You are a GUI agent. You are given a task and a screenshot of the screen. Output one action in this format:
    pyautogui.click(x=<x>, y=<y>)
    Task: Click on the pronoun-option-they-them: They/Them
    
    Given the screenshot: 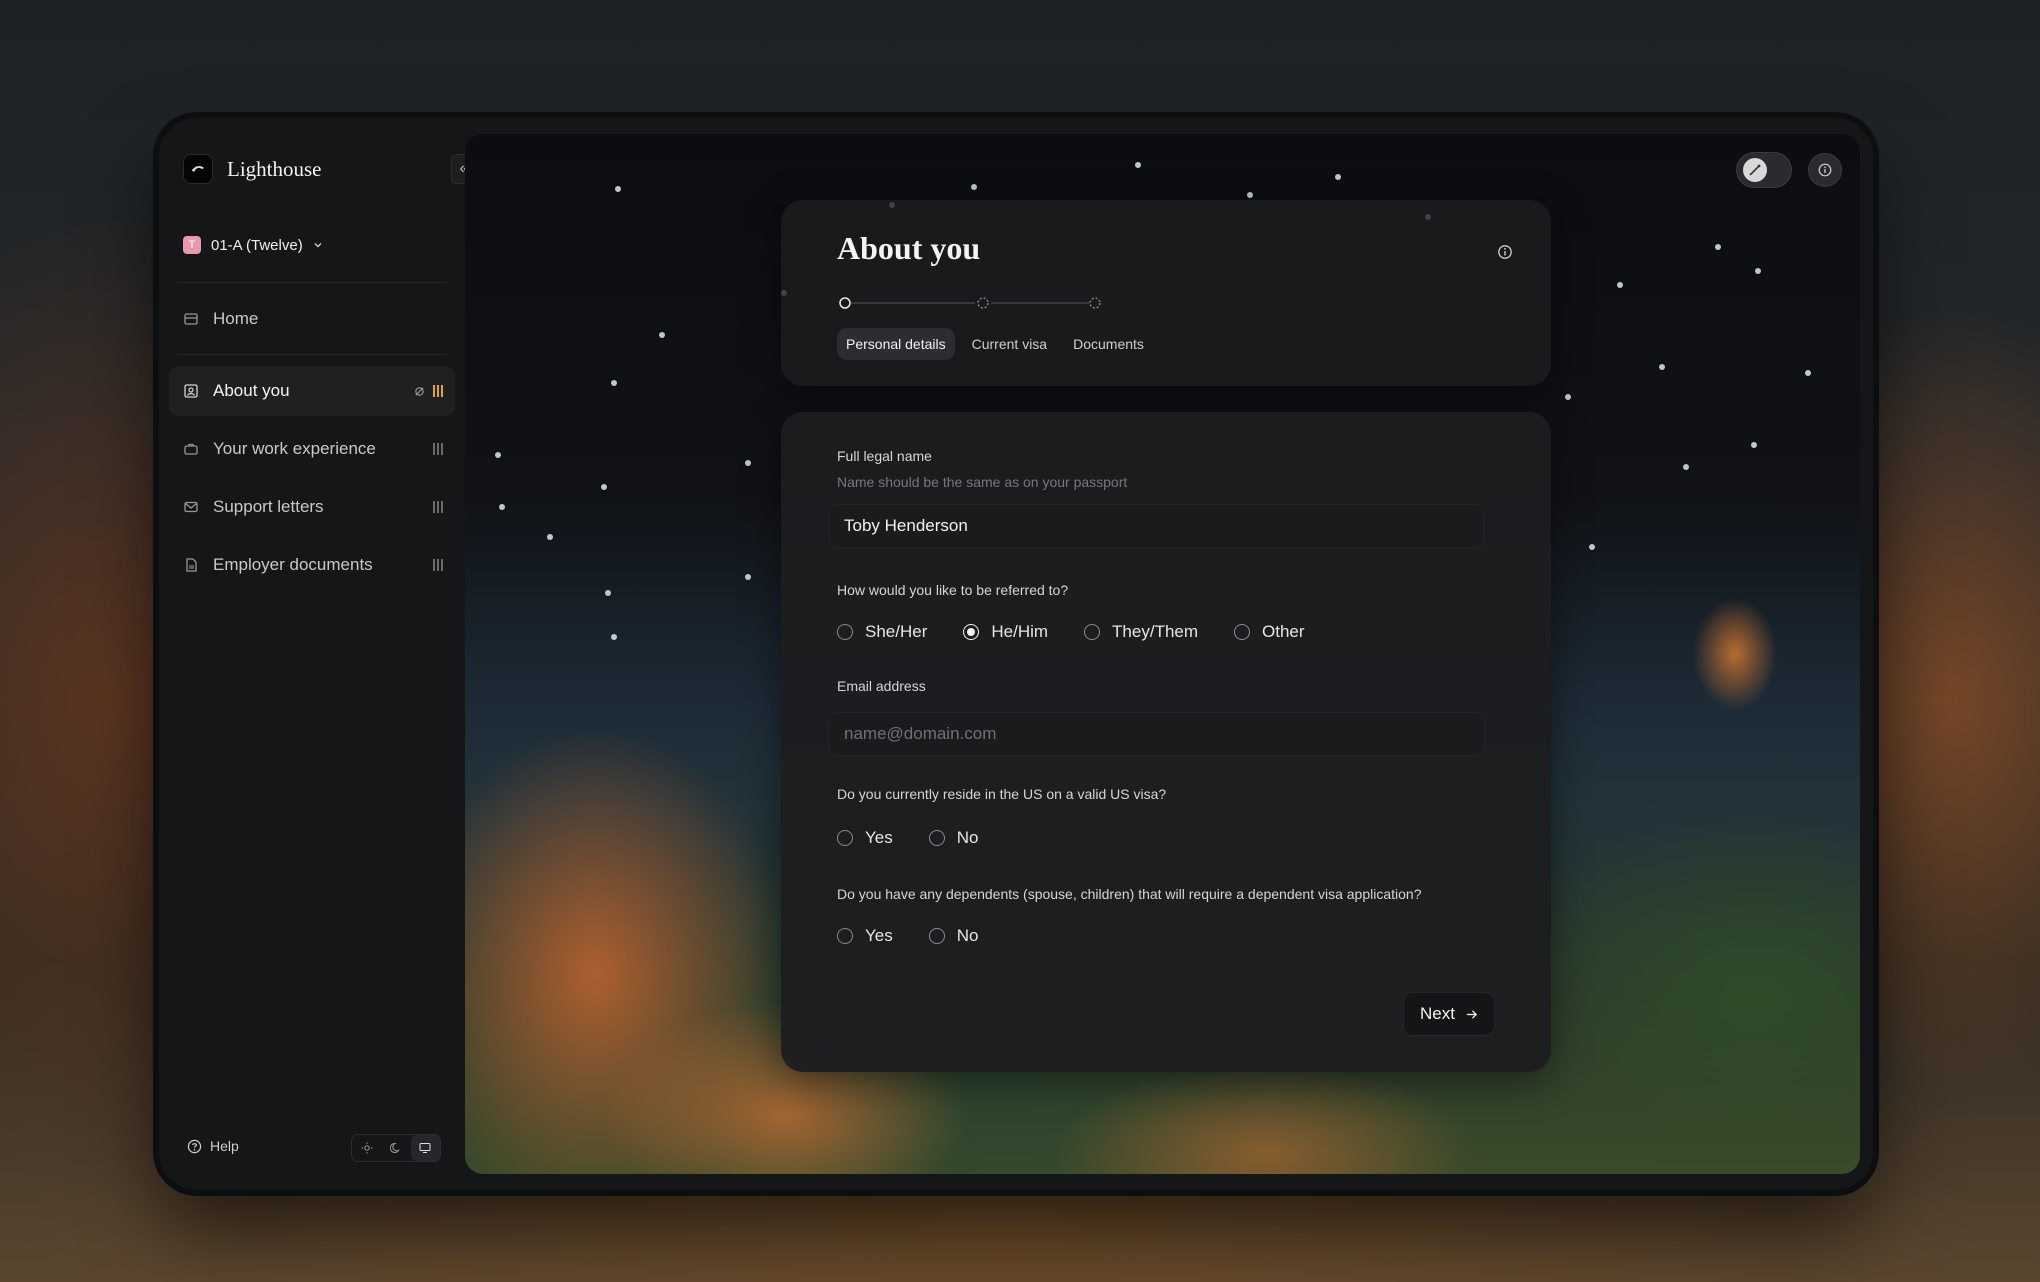 What is the action you would take?
    pyautogui.click(x=1141, y=632)
    